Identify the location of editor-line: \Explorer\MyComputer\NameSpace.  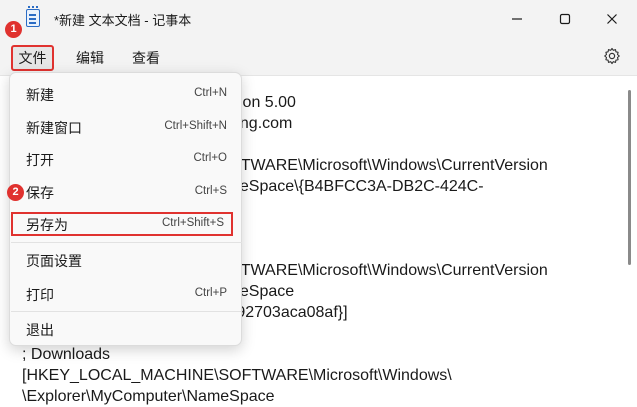
(148, 396).